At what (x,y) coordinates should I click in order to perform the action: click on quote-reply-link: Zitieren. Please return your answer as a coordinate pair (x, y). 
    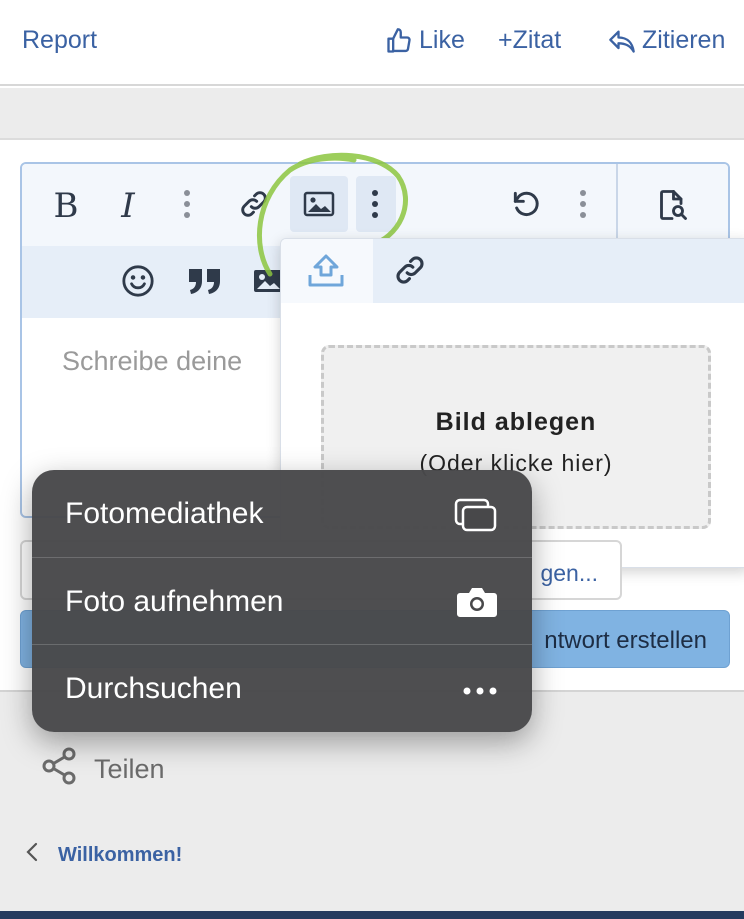
    Looking at the image, I should click on (666, 40).